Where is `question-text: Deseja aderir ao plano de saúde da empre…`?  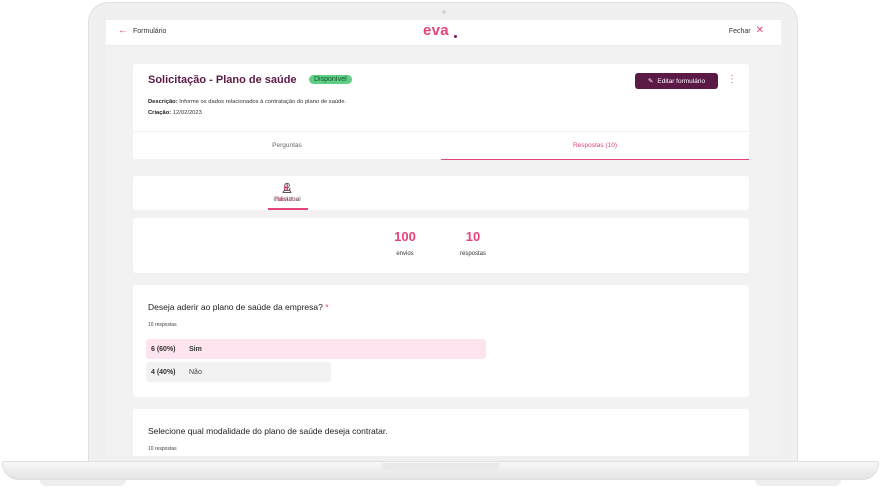
question-text: Deseja aderir ao plano de saúde da empre… is located at coordinates (235, 307).